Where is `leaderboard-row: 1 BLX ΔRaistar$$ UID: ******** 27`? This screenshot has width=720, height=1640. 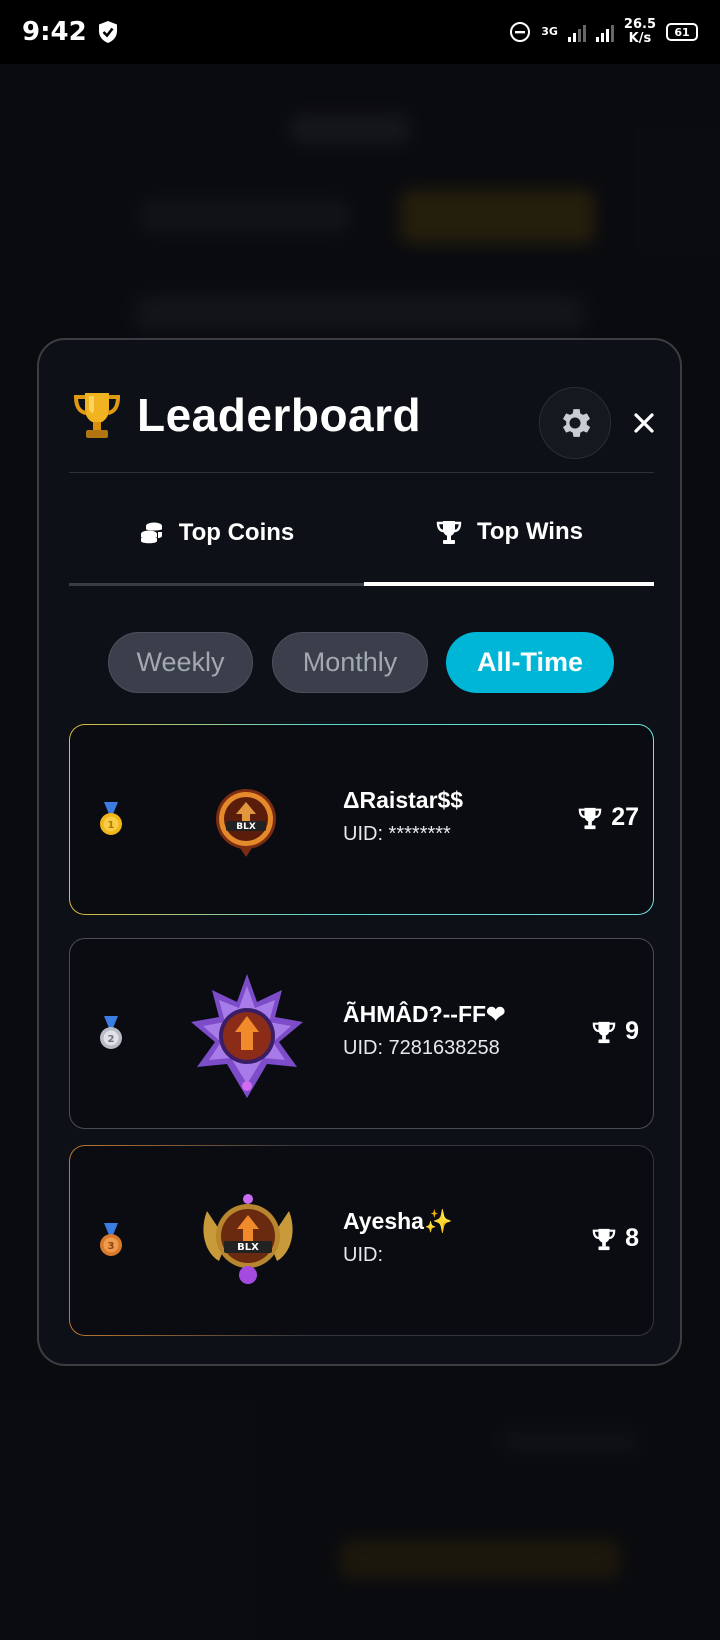 leaderboard-row: 1 BLX ΔRaistar$$ UID: ******** 27 is located at coordinates (361, 819).